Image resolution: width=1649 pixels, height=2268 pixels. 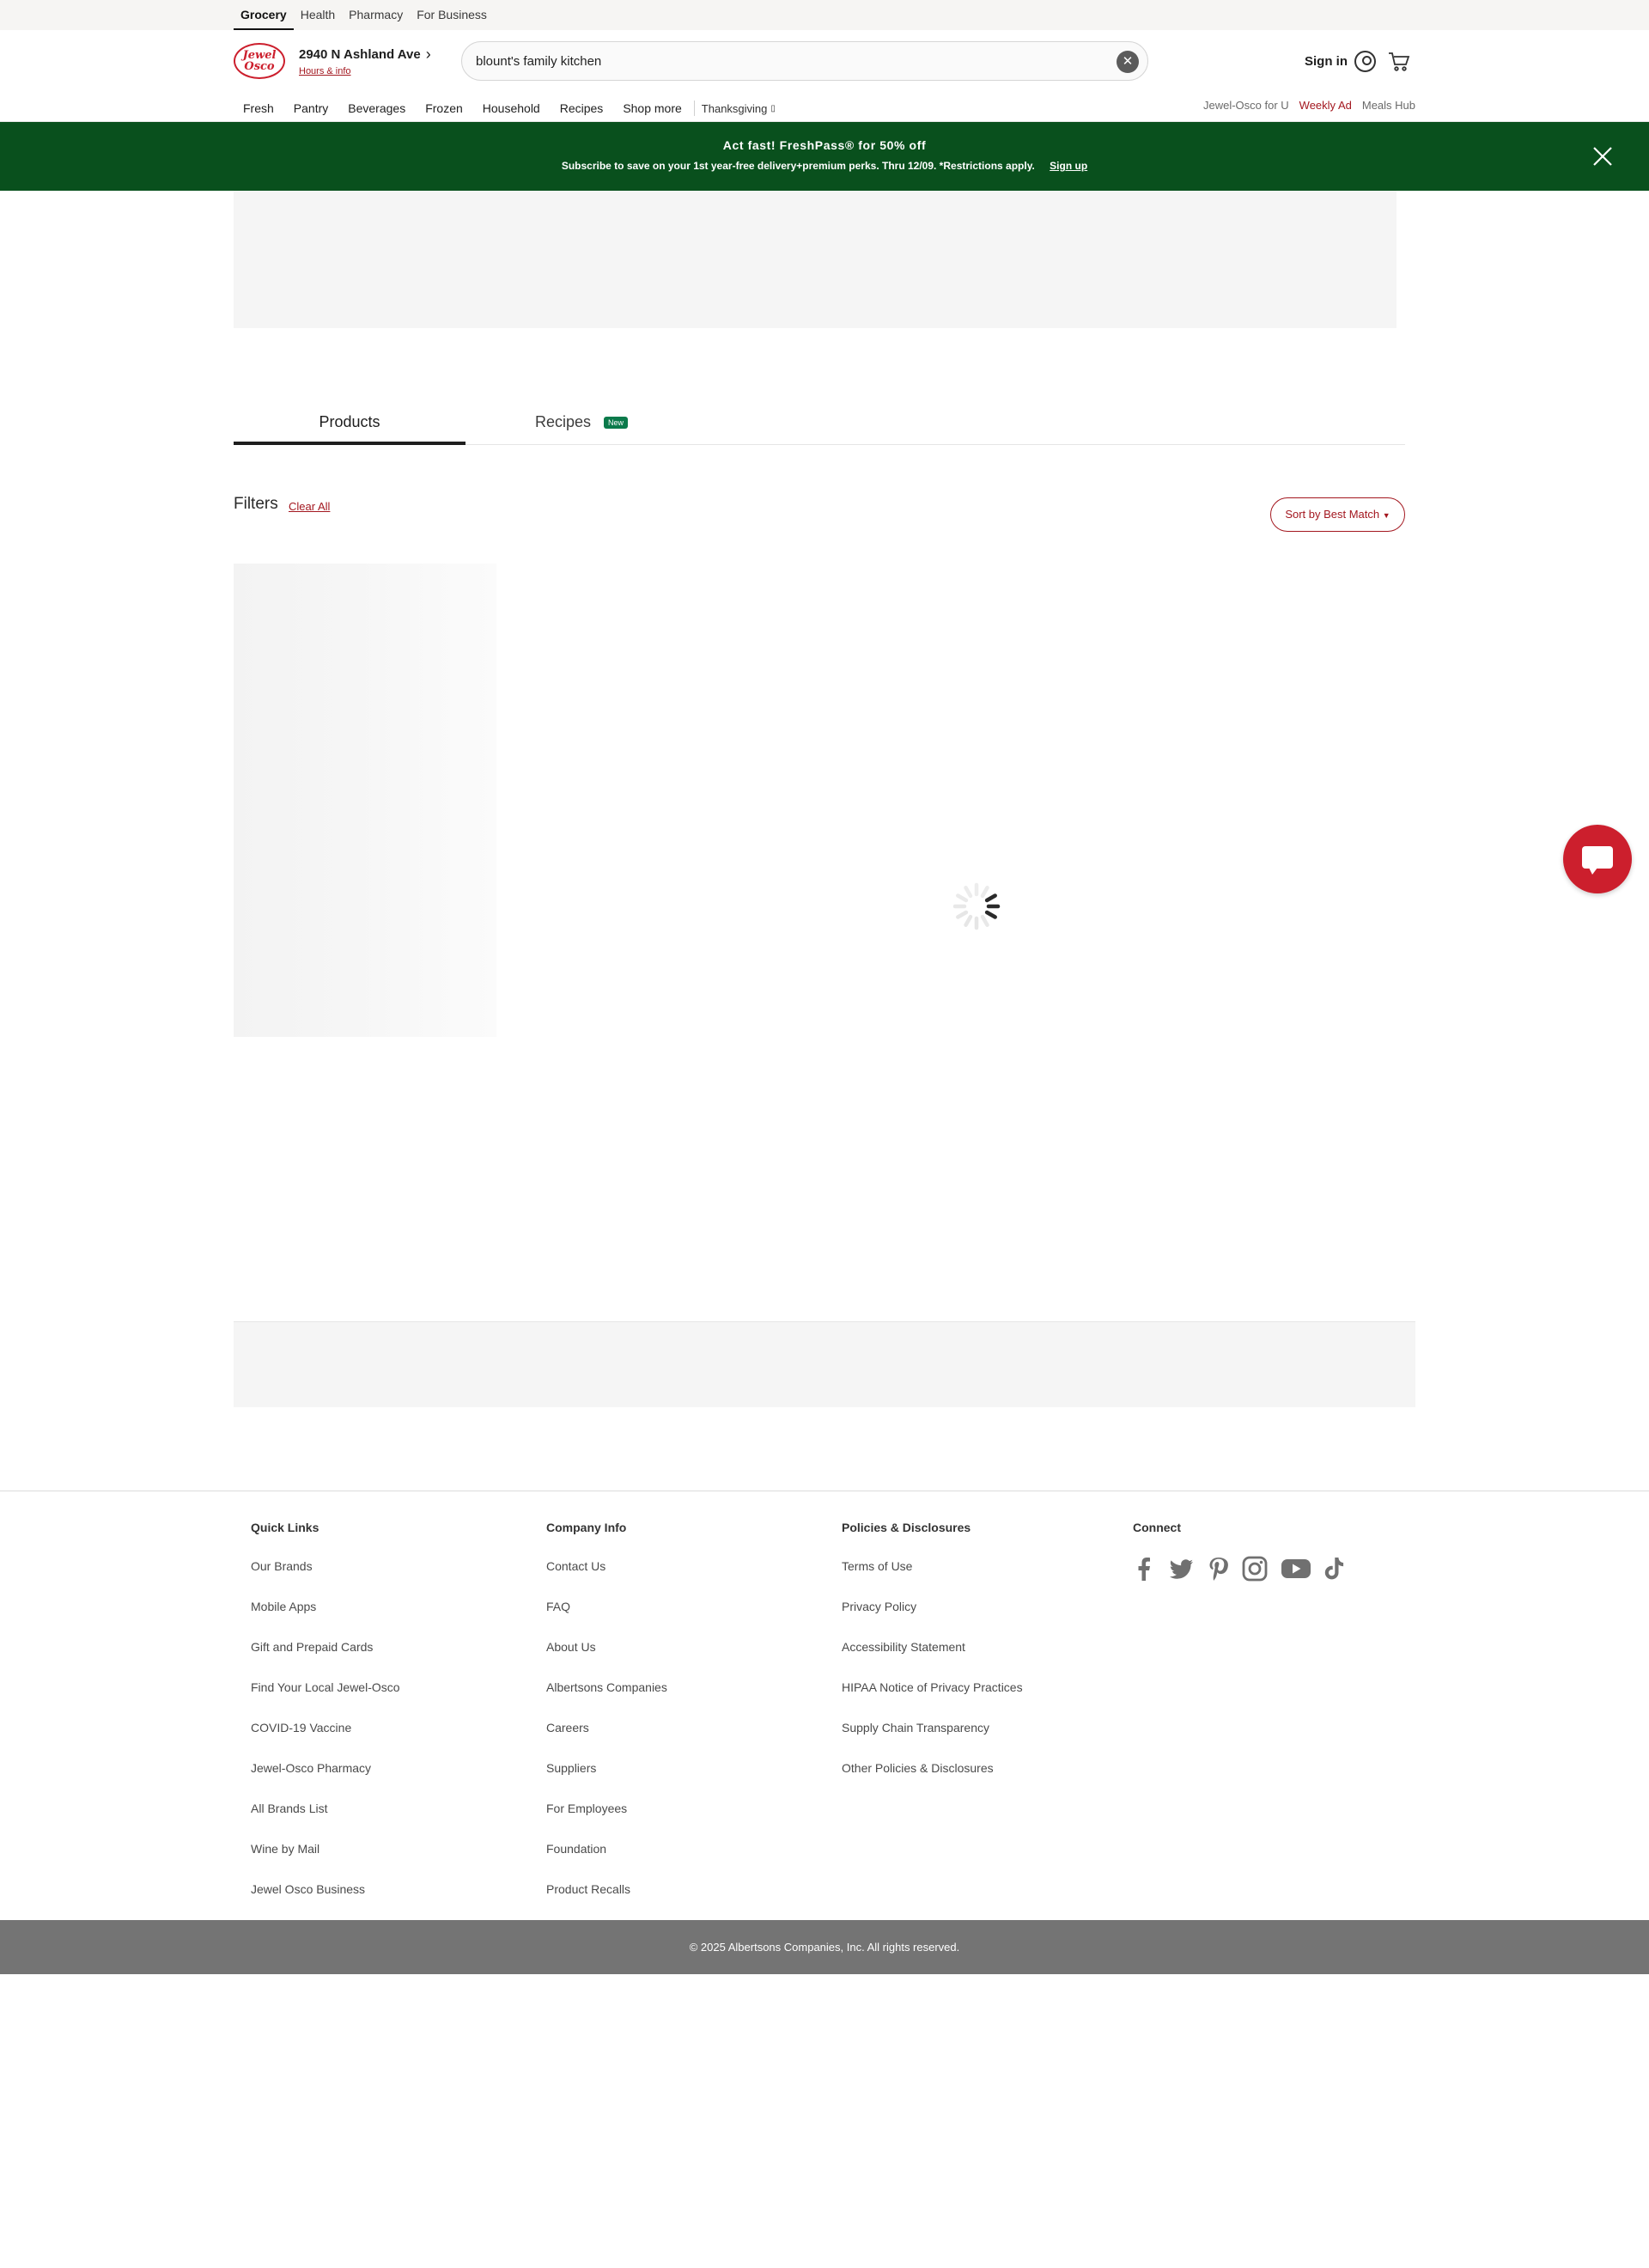 I want to click on tab-products: Products, so click(x=350, y=425).